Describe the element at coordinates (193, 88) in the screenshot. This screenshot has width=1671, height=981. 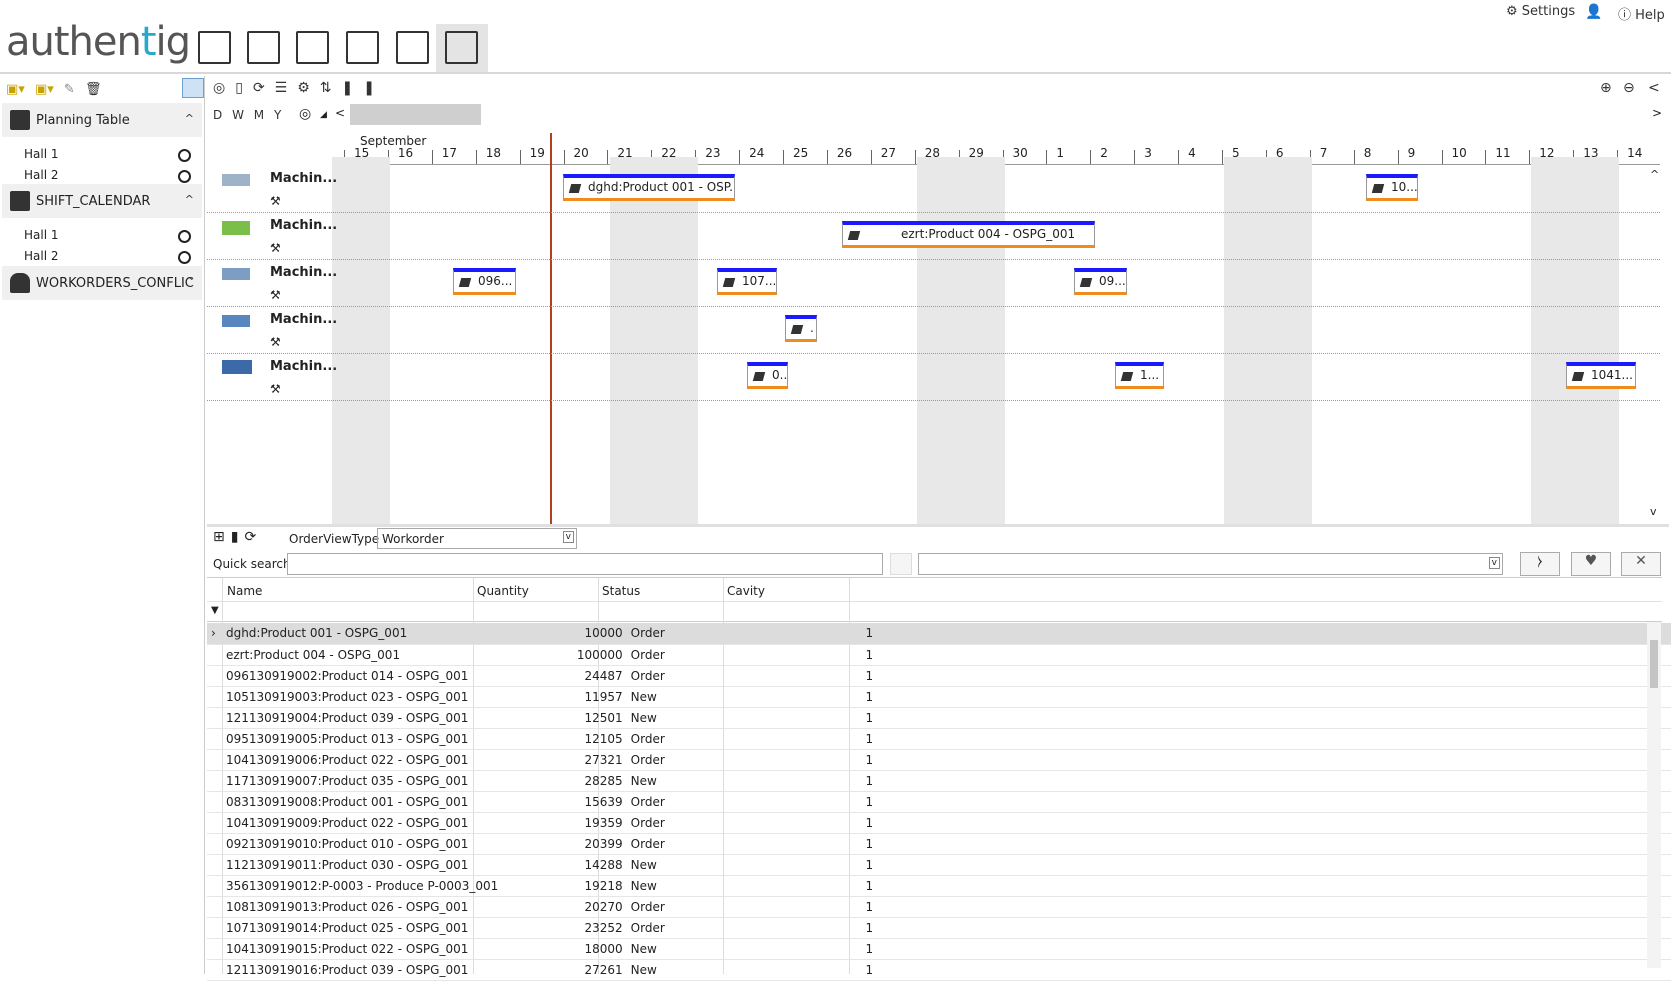
I see `pin-panel-button` at that location.